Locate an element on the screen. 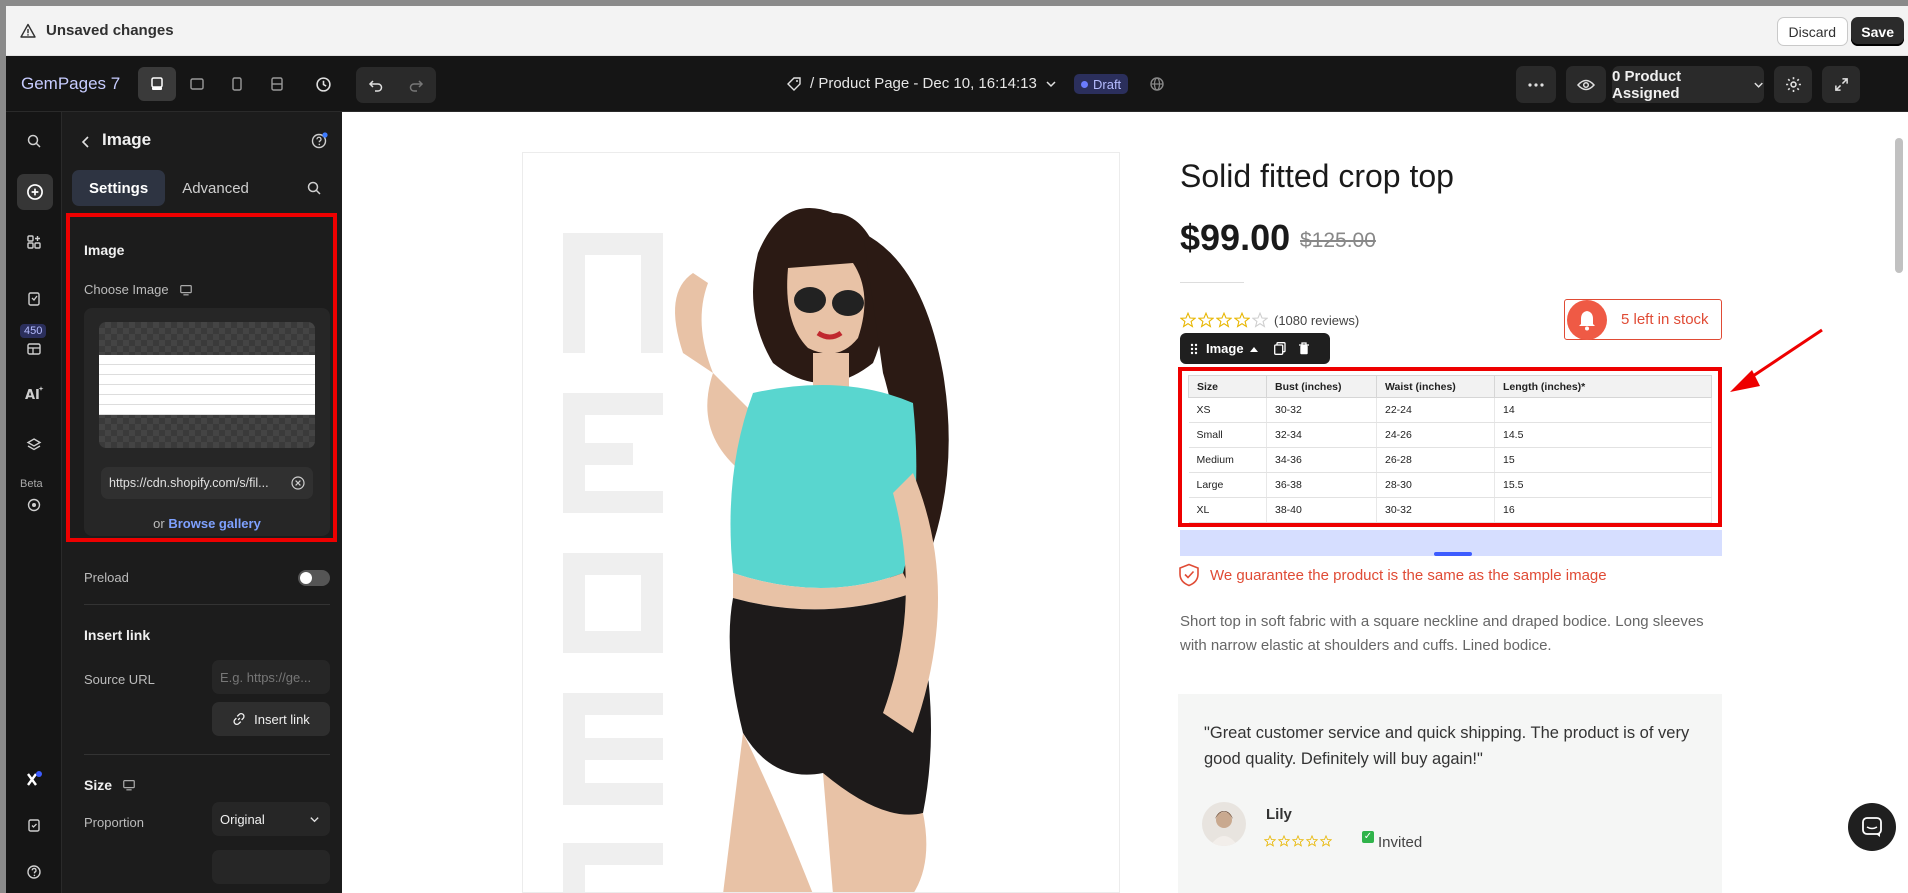  rail-search is located at coordinates (34, 141).